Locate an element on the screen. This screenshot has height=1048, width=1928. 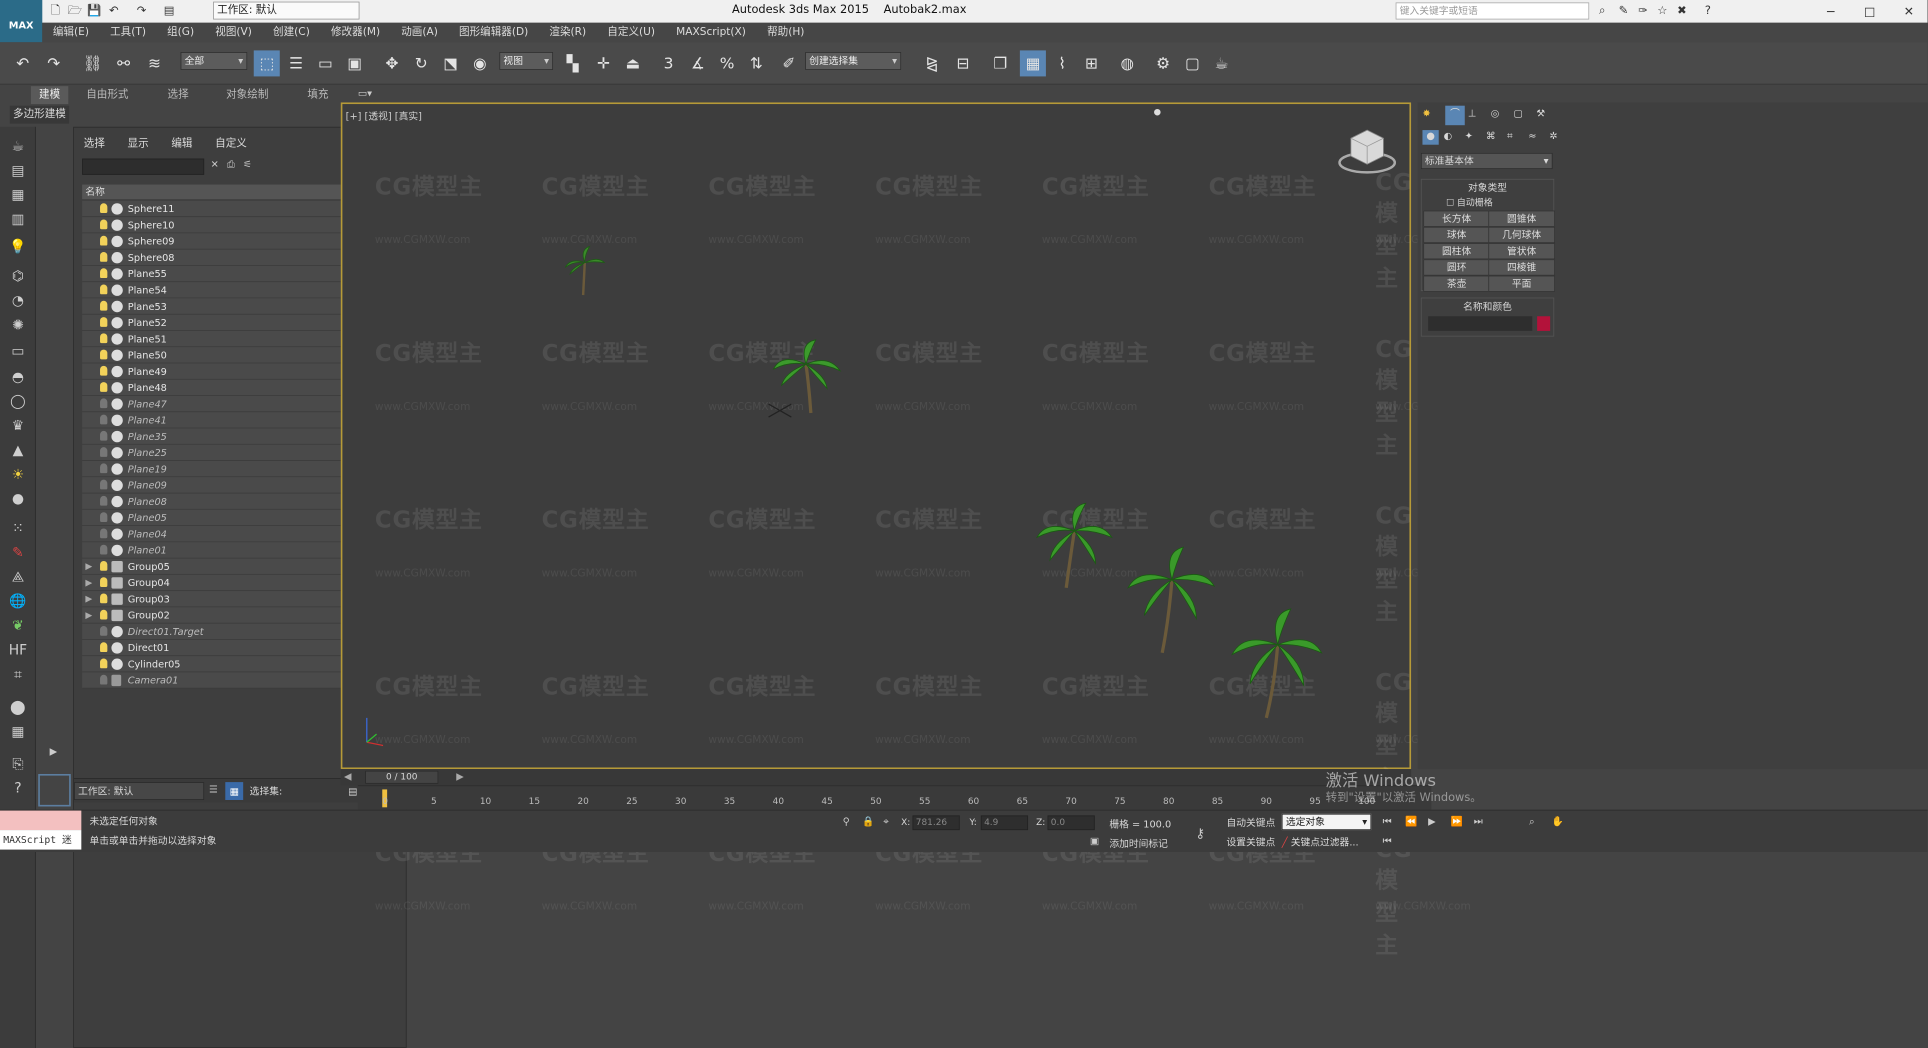
snaps-toggle-icon: 3 is located at coordinates (669, 63).